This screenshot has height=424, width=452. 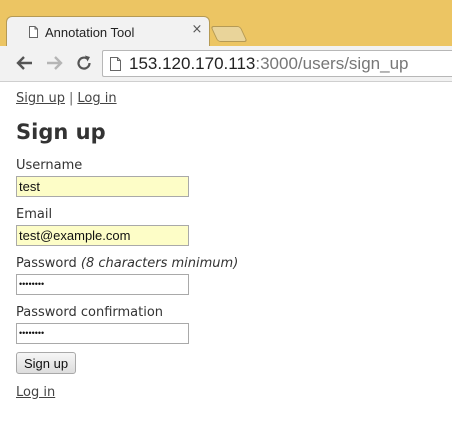 I want to click on tab-strip: Annotation Tool ×, so click(x=226, y=23).